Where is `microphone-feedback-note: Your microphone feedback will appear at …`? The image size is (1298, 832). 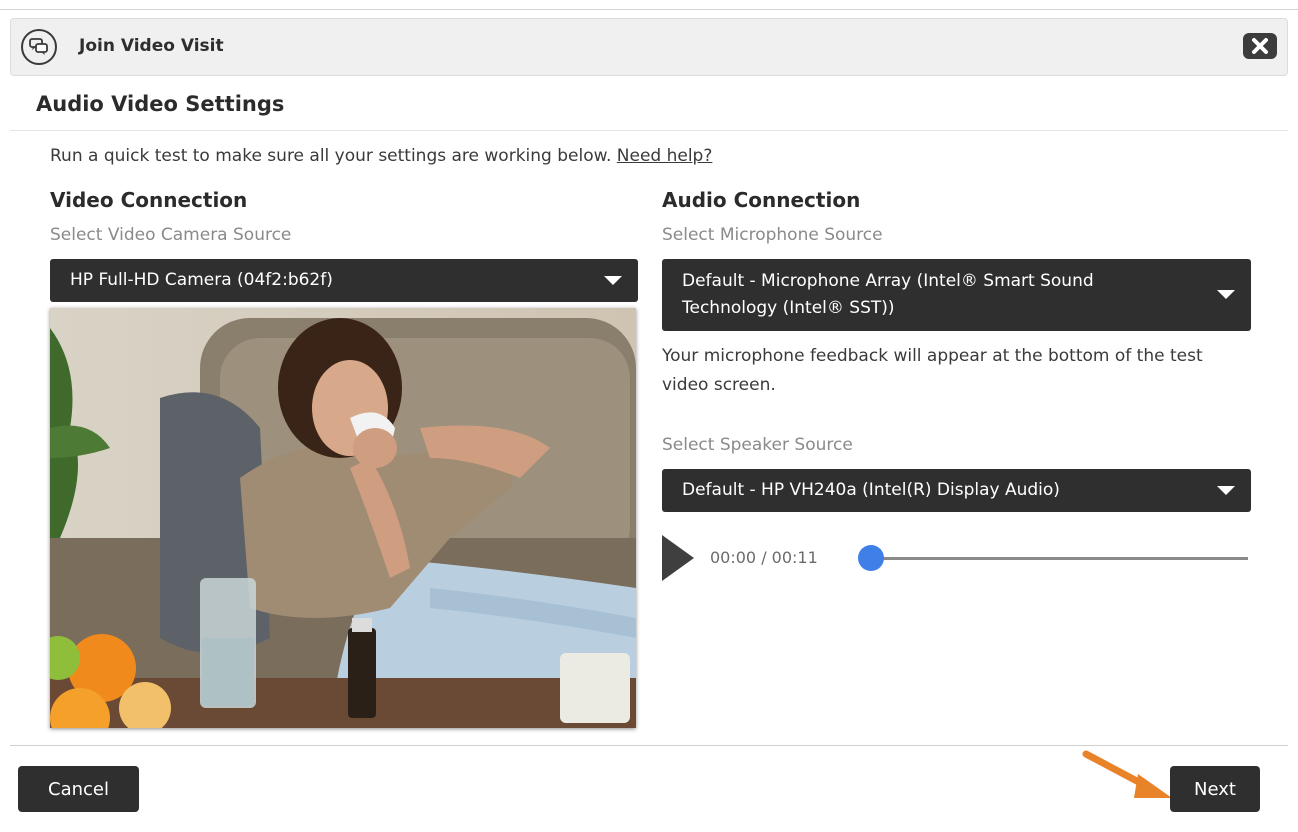 microphone-feedback-note: Your microphone feedback will appear at … is located at coordinates (932, 370).